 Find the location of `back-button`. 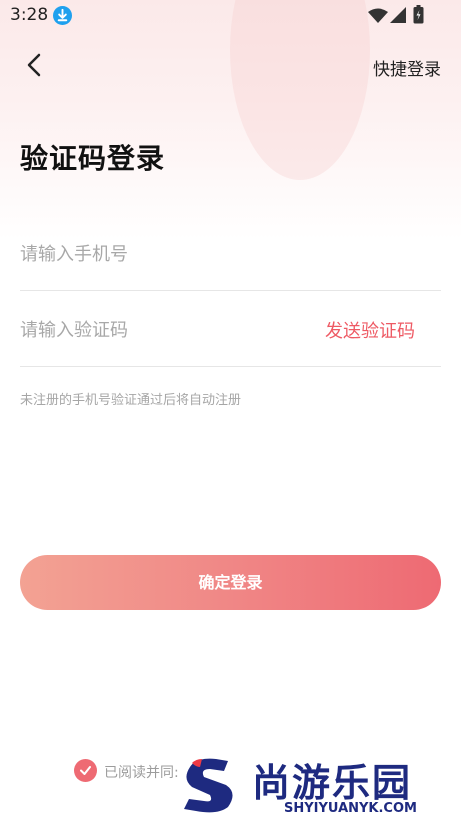

back-button is located at coordinates (35, 65).